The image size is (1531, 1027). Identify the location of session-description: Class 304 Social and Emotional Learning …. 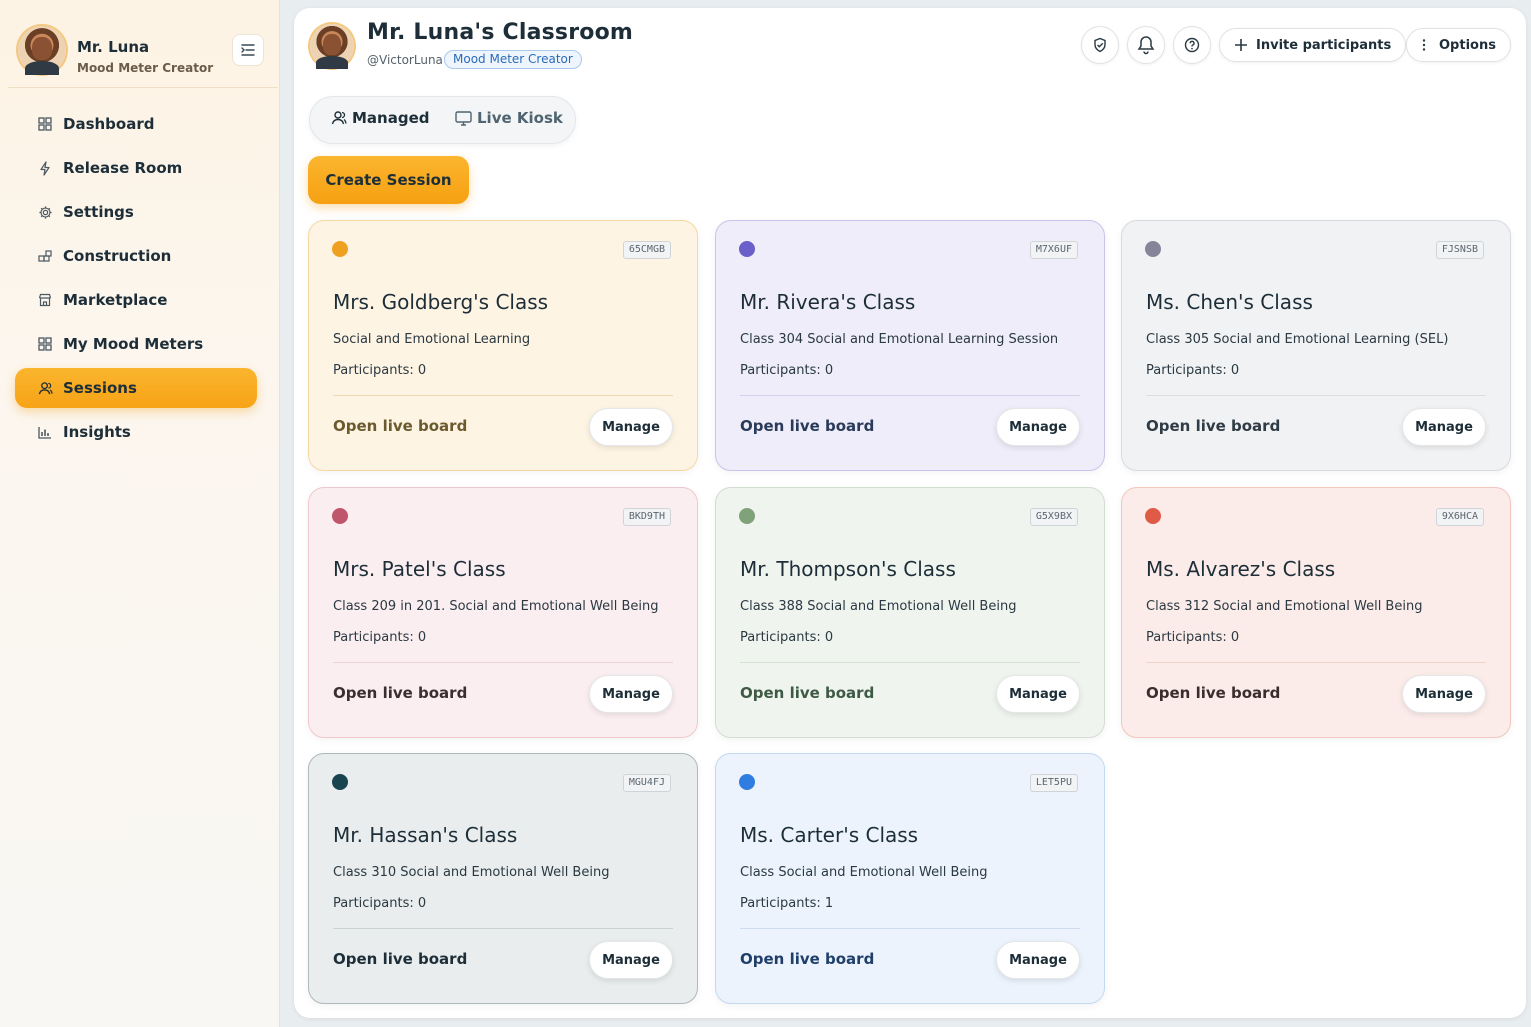
(899, 339).